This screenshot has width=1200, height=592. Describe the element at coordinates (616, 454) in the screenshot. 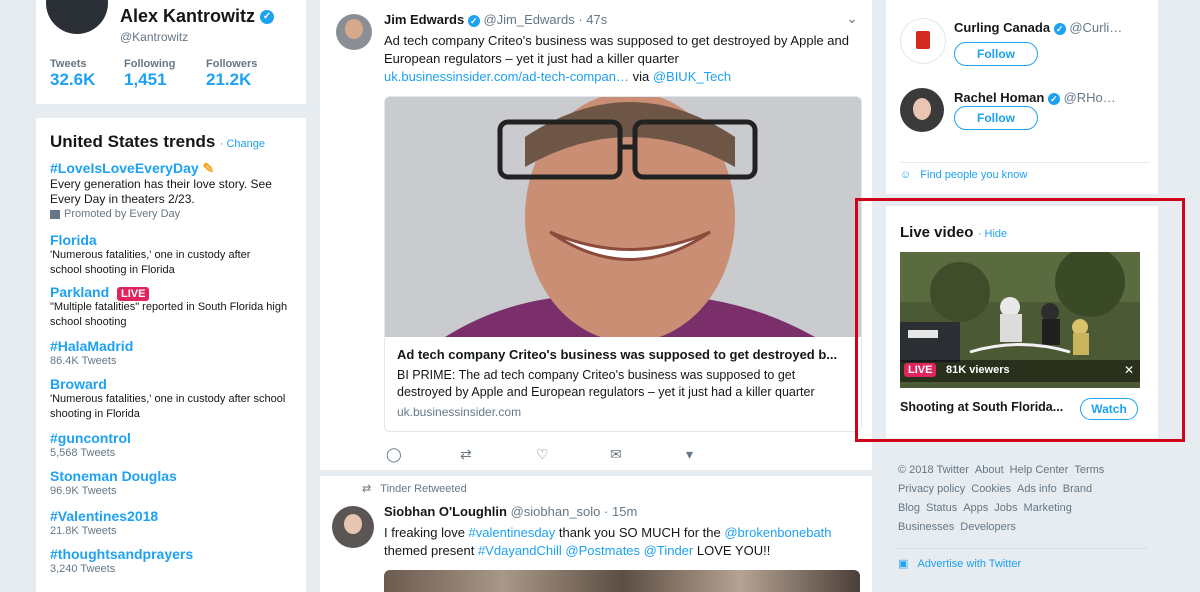

I see `direct-message-icon: ✉` at that location.